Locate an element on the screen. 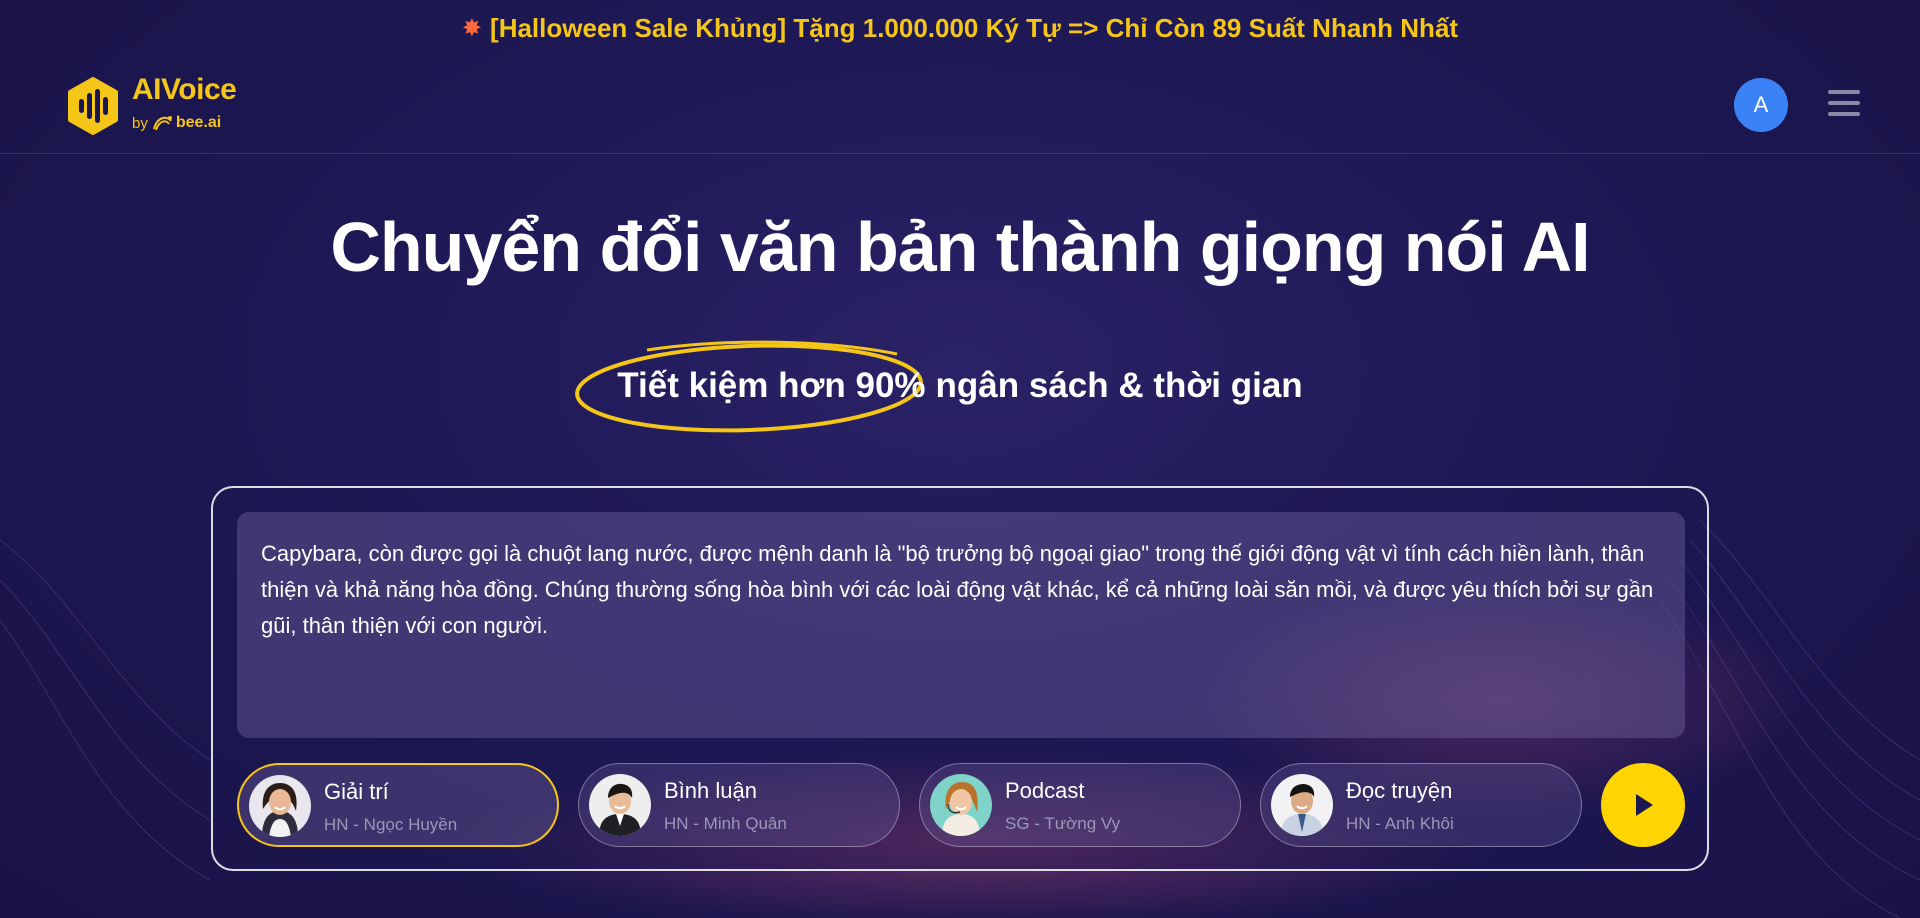 This screenshot has width=1920, height=918. brand-byline: by bee.ai is located at coordinates (176, 123).